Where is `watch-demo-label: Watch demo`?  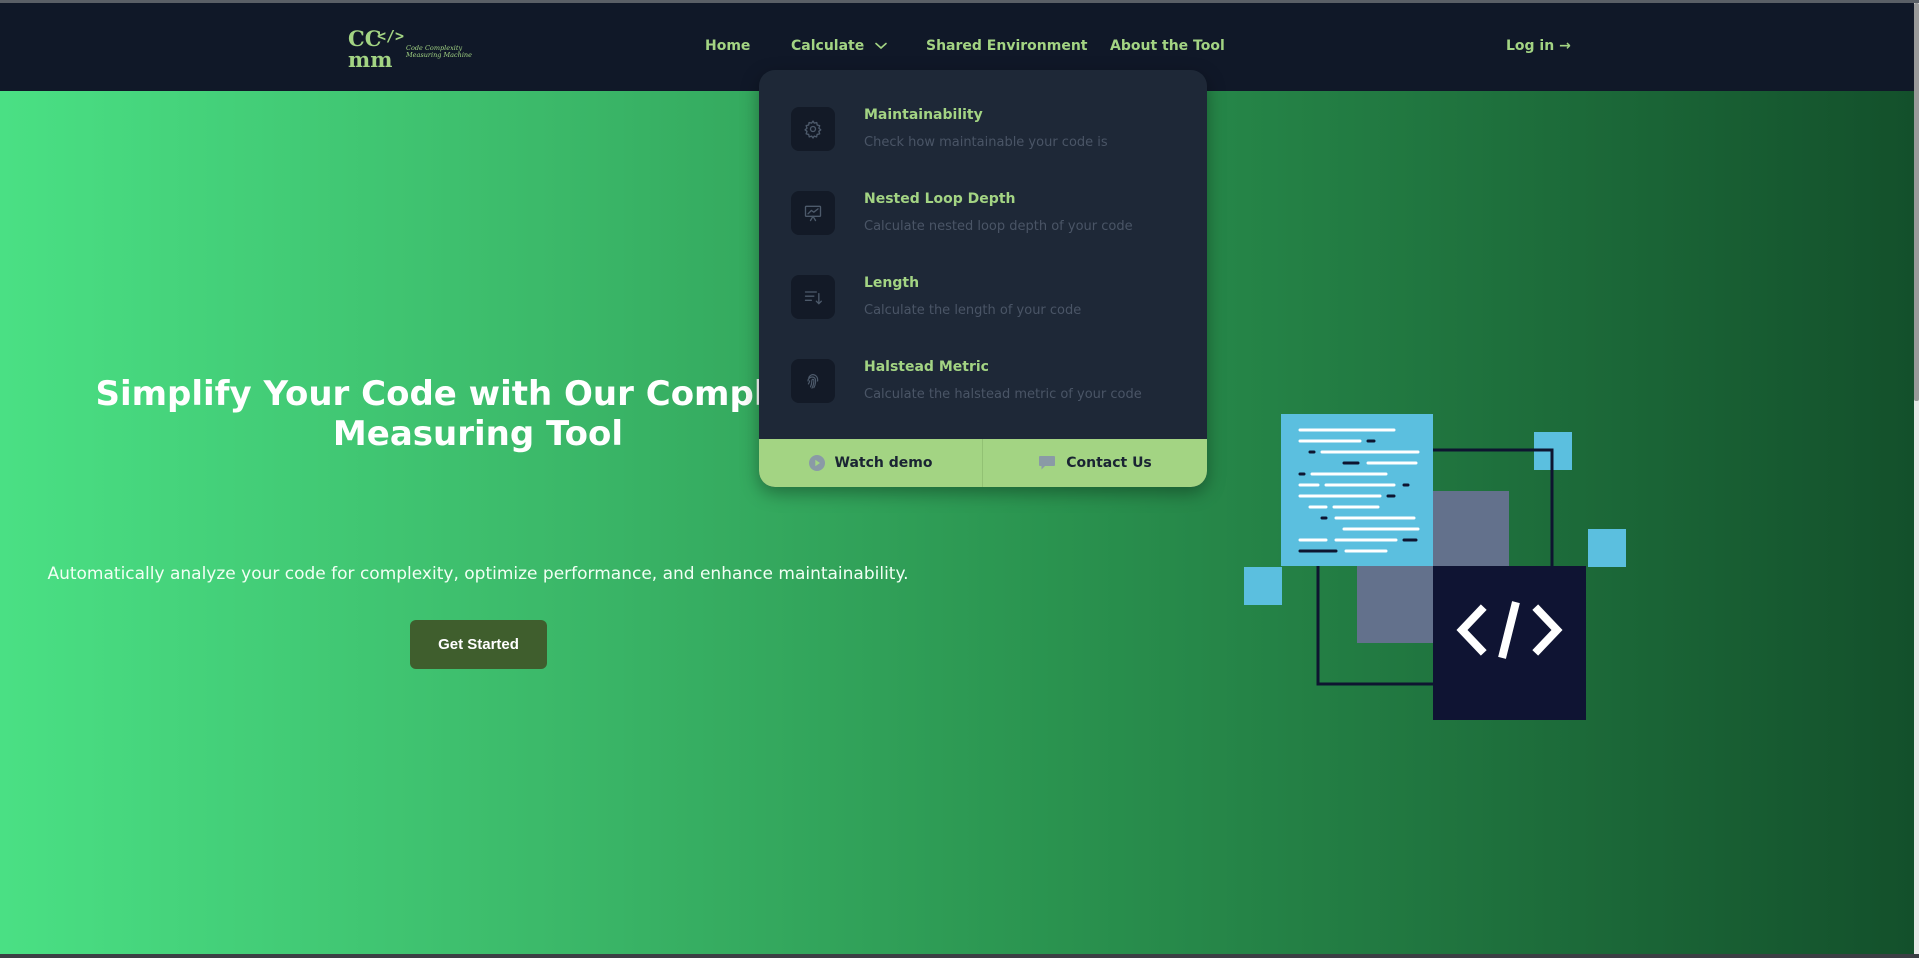
watch-demo-label: Watch demo is located at coordinates (883, 463).